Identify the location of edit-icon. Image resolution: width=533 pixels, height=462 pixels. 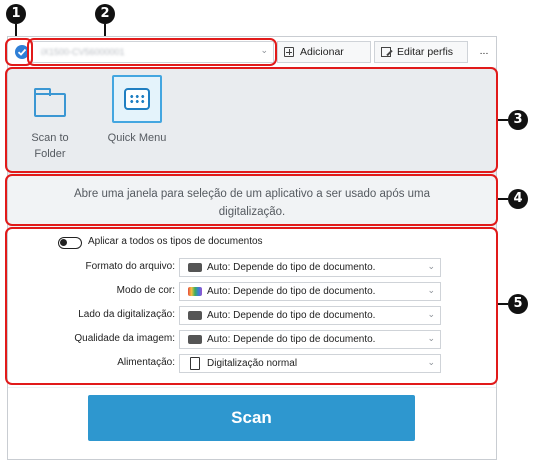
(386, 52).